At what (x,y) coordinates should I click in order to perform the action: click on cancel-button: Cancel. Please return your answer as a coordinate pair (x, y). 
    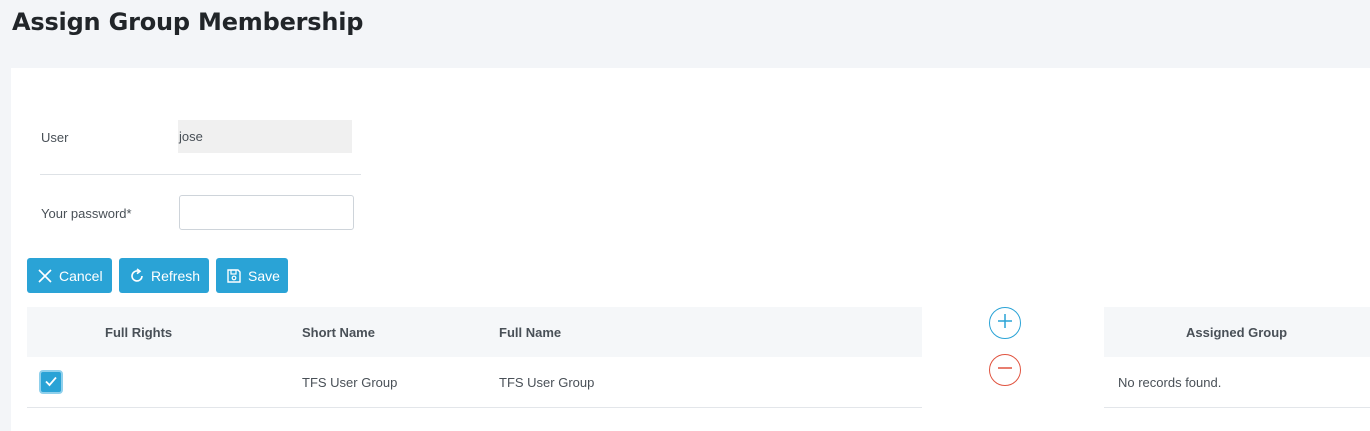
    Looking at the image, I should click on (69, 275).